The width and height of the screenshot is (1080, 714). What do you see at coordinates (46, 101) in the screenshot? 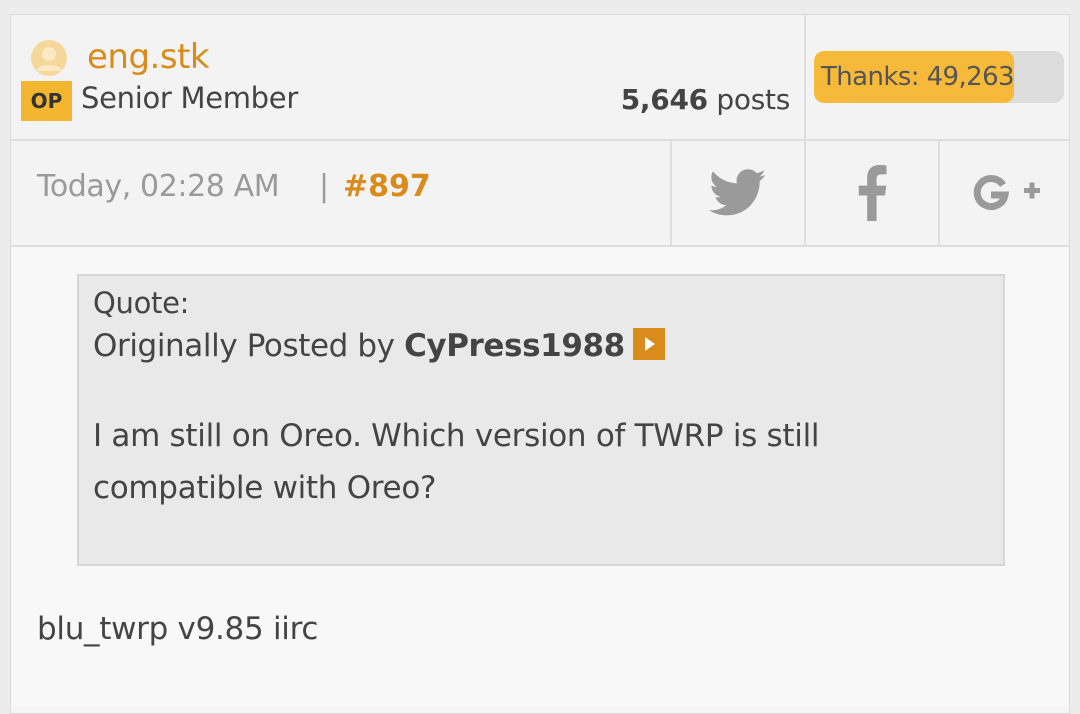
I see `op-badge: OP` at bounding box center [46, 101].